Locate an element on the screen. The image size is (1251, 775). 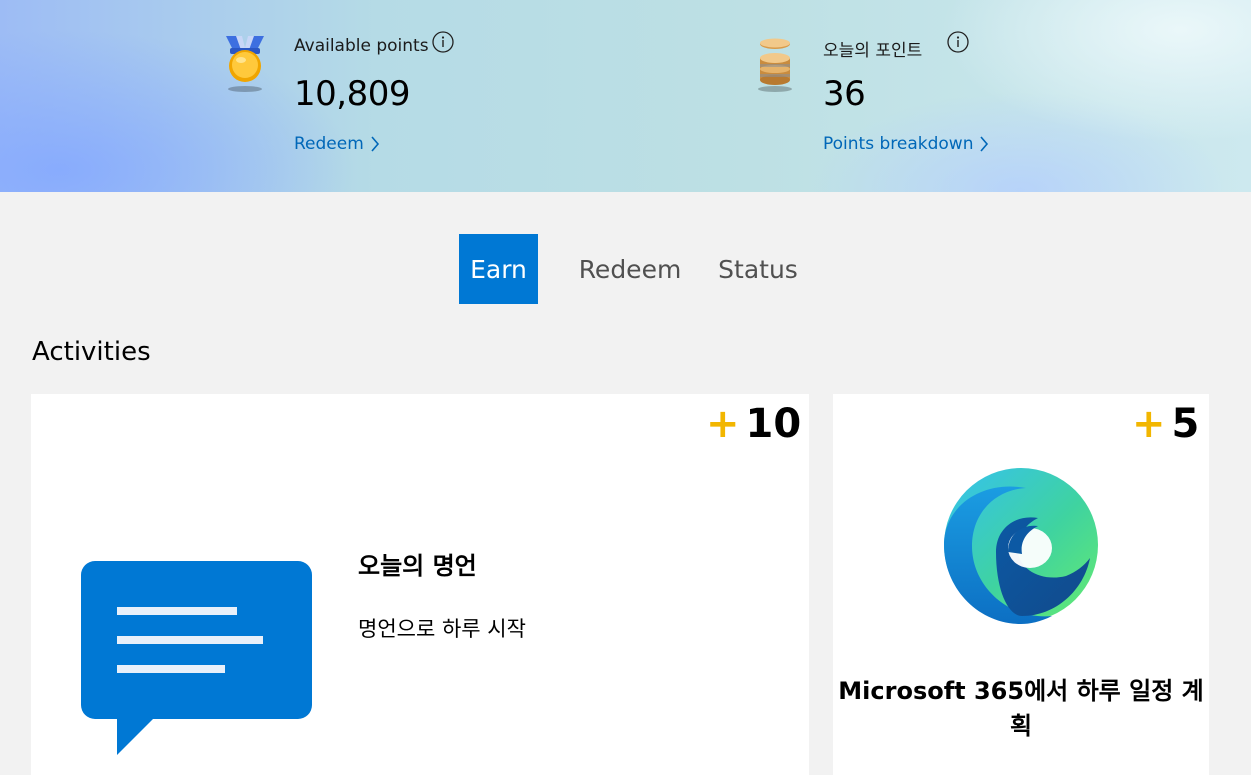
available-points-label: Available points is located at coordinates (361, 46).